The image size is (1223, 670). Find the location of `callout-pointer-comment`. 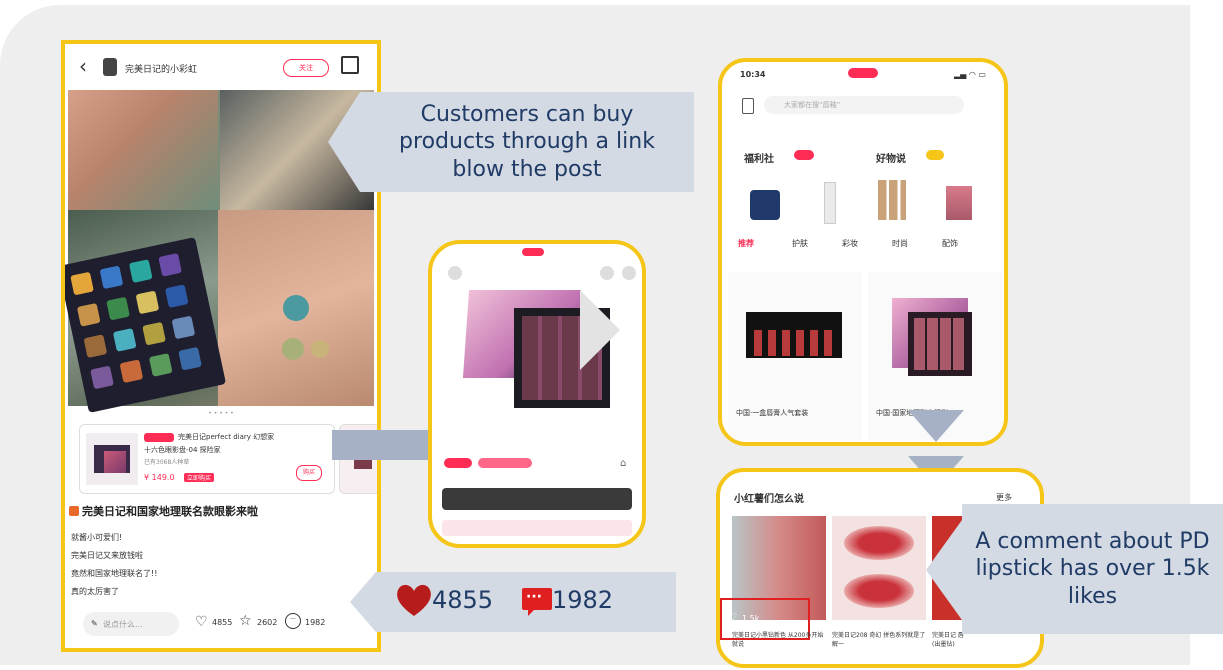

callout-pointer-comment is located at coordinates (944, 570).